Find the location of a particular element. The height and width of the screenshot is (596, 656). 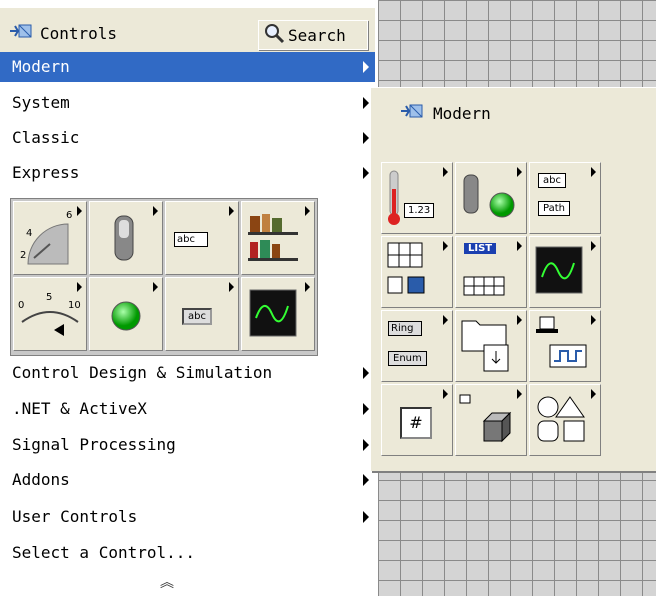

menu-item-label: Express is located at coordinates (46, 172).